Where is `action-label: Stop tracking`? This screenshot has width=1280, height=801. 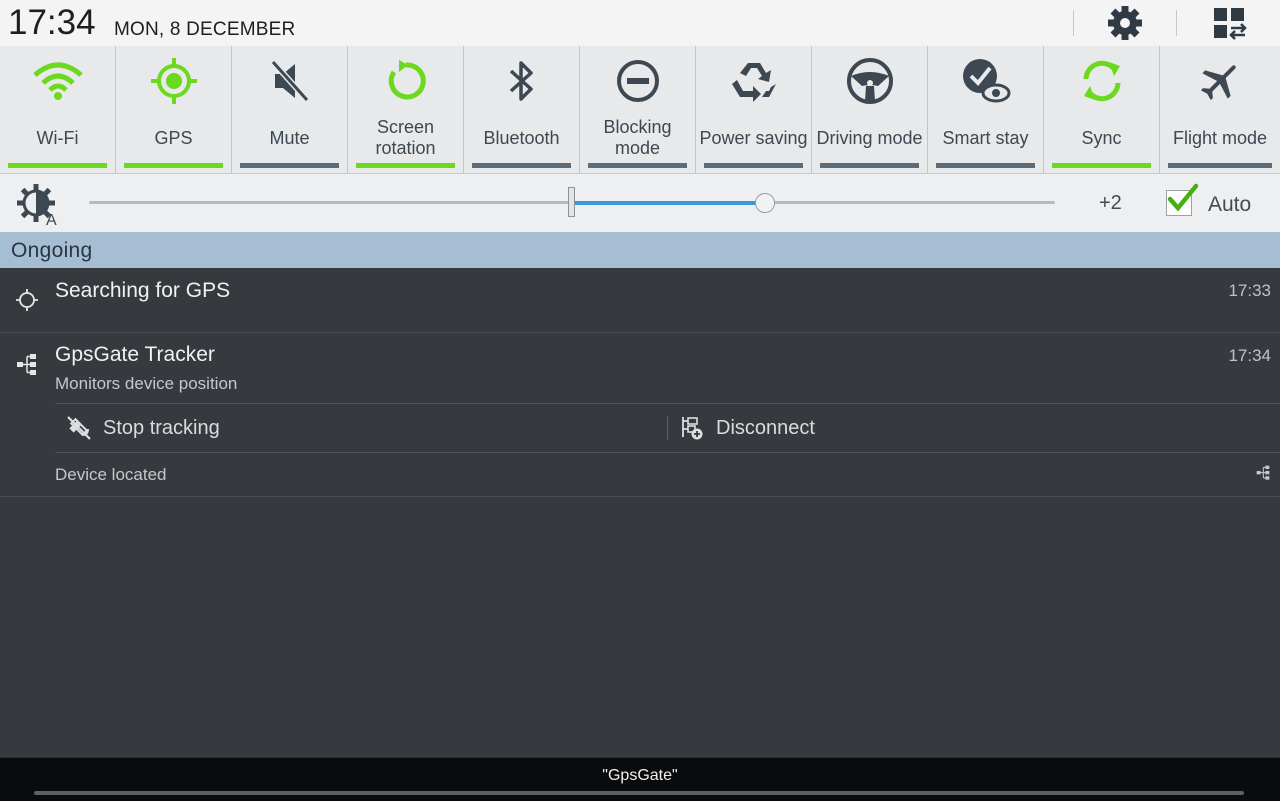 action-label: Stop tracking is located at coordinates (161, 428).